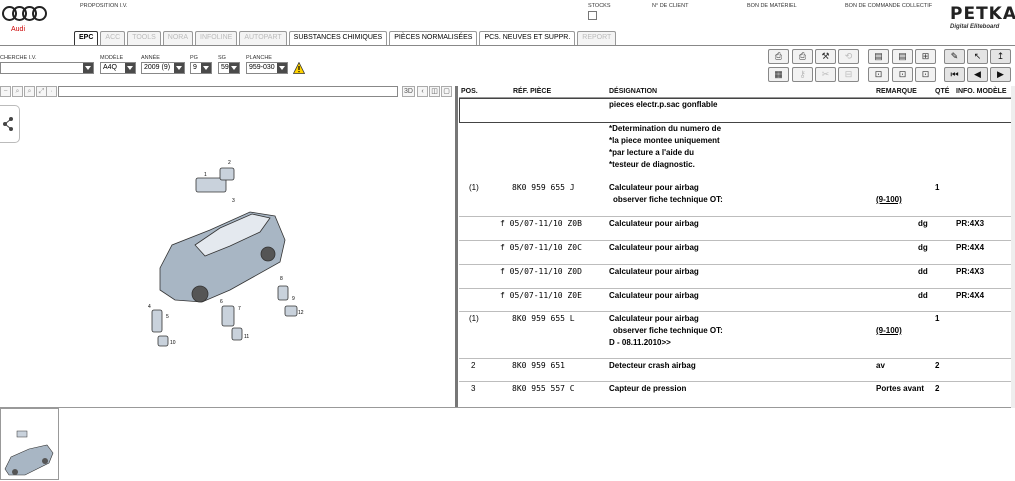  I want to click on wheel-front, so click(200, 294).